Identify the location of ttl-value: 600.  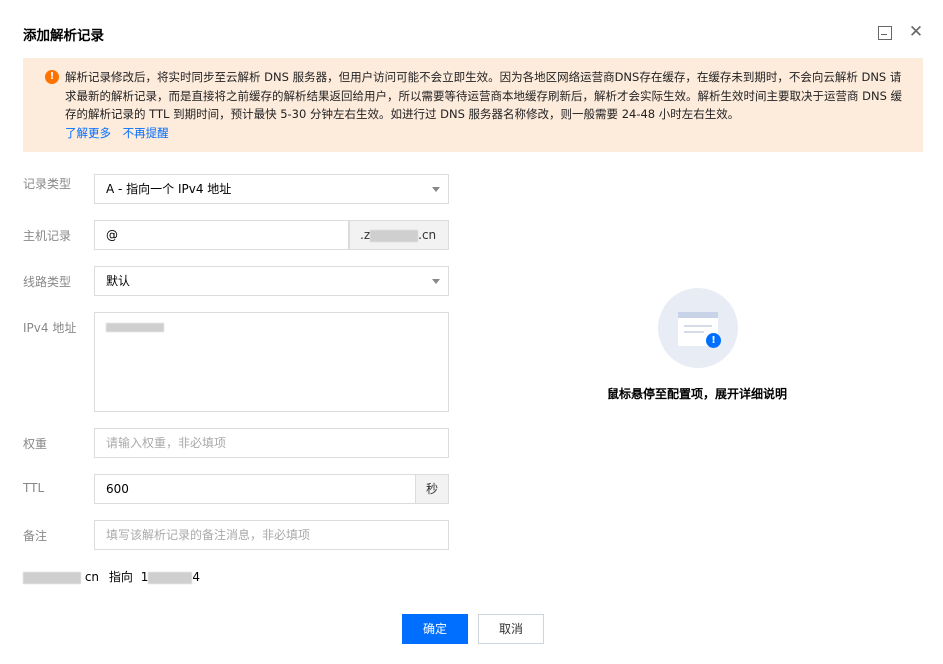
(117, 489).